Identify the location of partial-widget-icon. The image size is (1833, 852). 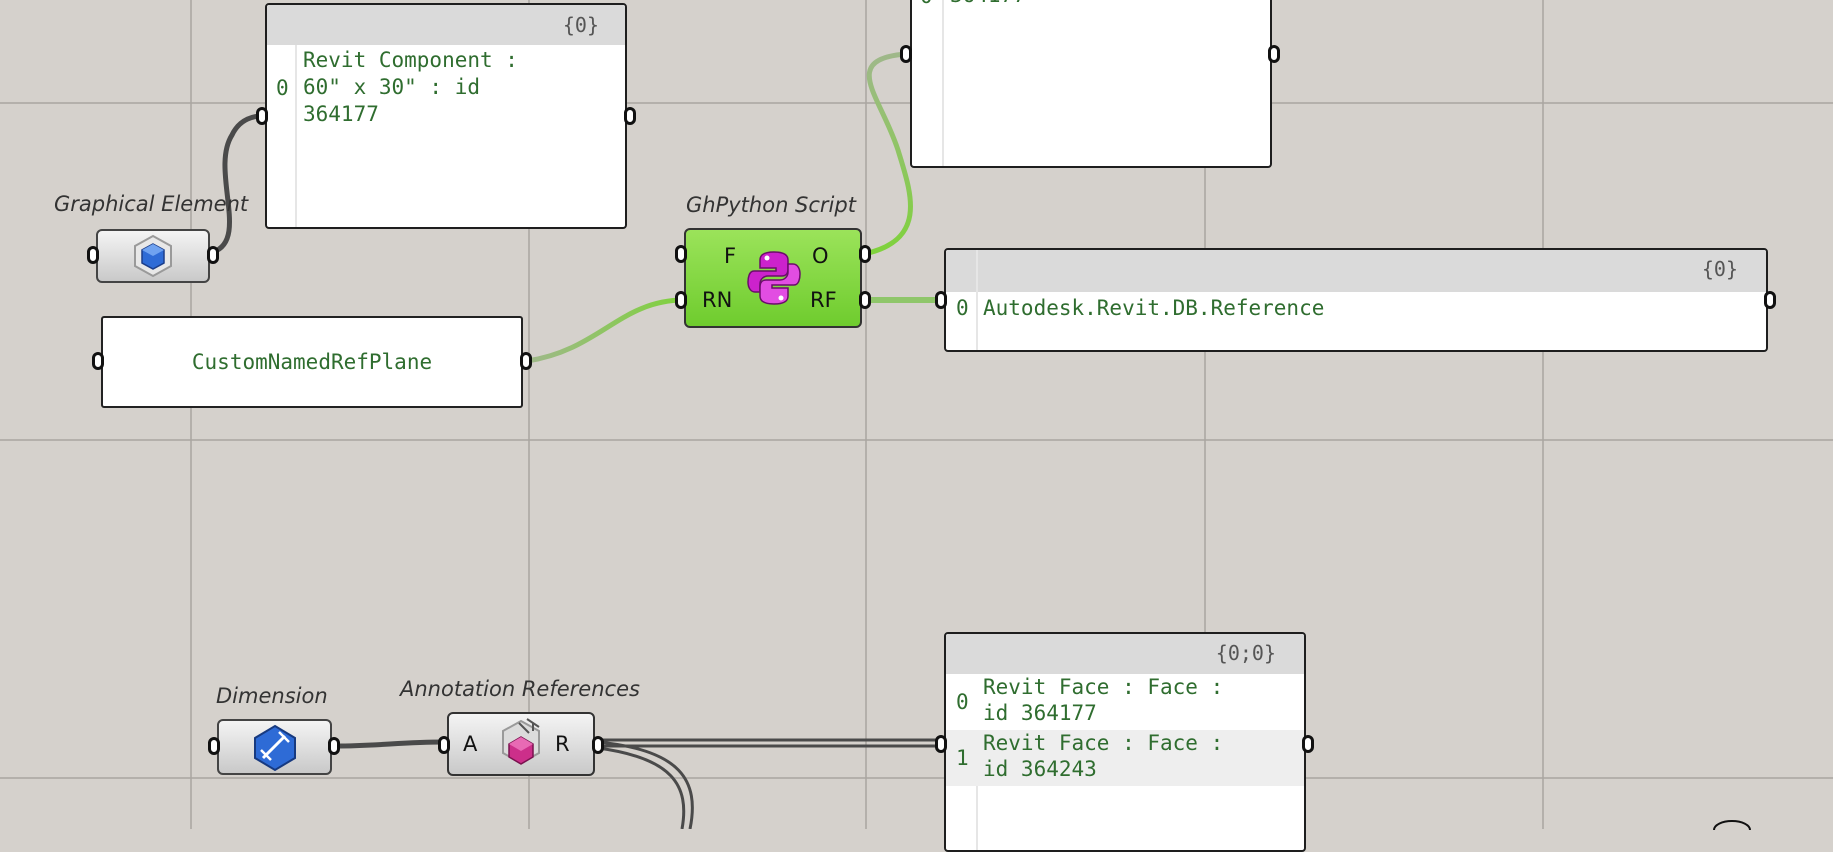
(1732, 825).